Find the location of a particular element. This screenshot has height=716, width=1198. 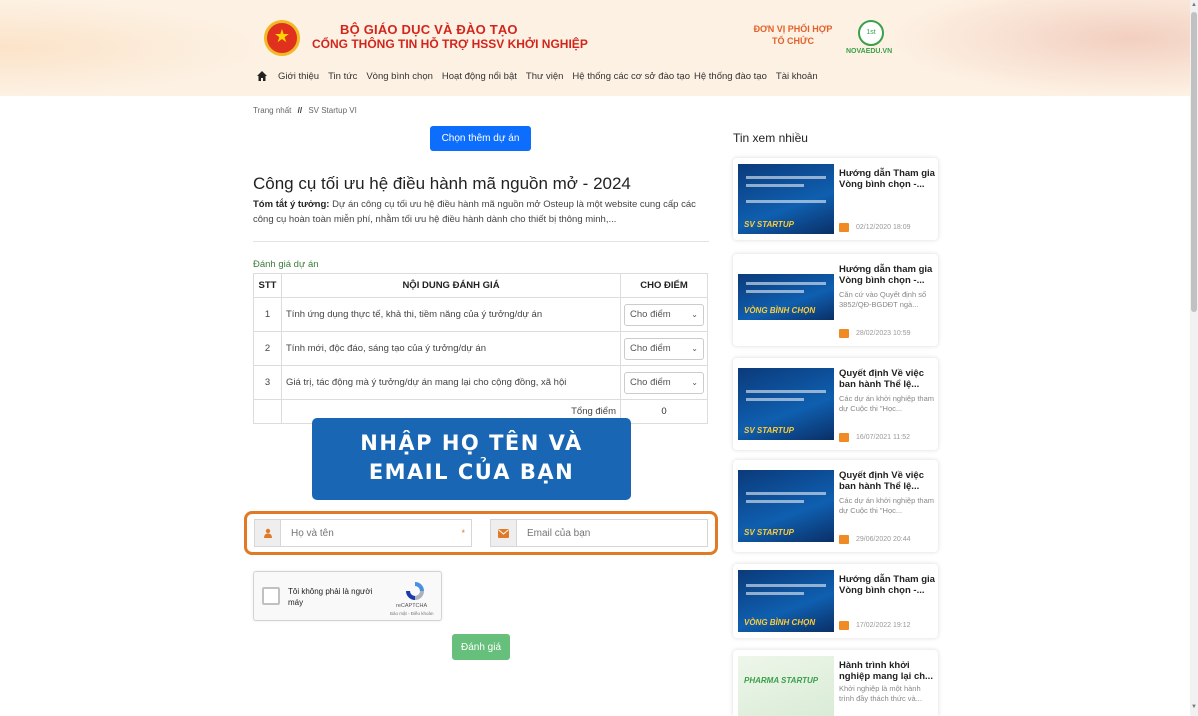

instruction-banner: NHẬP HỌ TÊN VÀ EMAIL CỦA BẠN is located at coordinates (471, 459).